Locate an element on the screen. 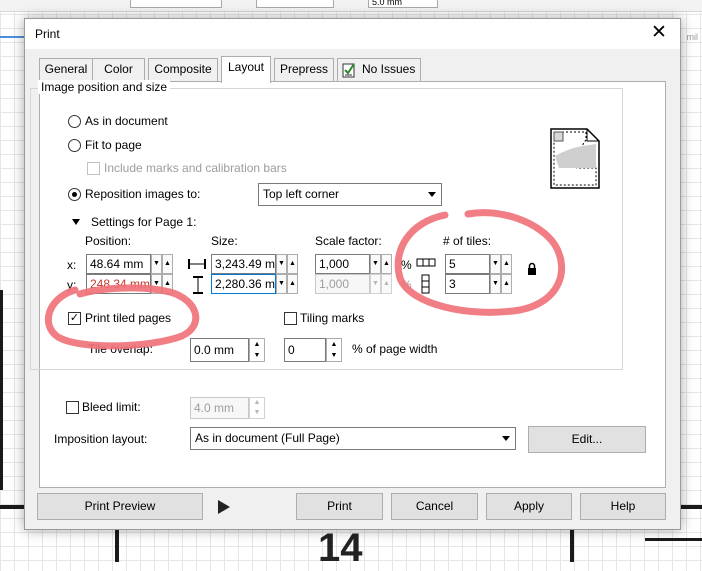 This screenshot has height=571, width=702. tab-no-issues: No Issues is located at coordinates (379, 70).